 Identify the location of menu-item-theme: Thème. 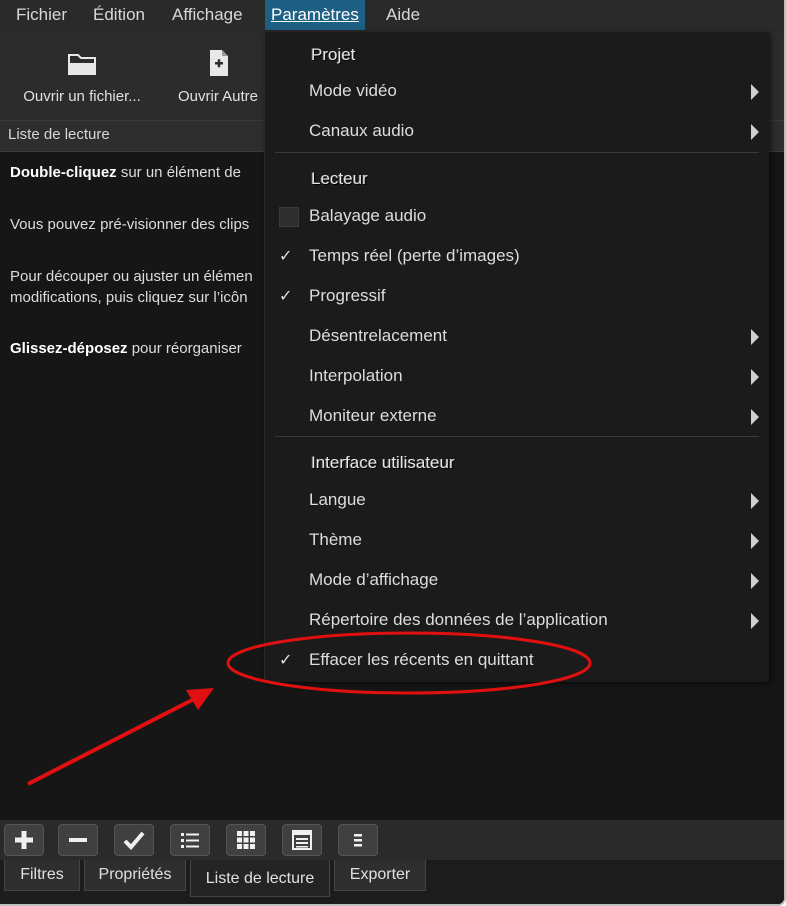
(517, 541).